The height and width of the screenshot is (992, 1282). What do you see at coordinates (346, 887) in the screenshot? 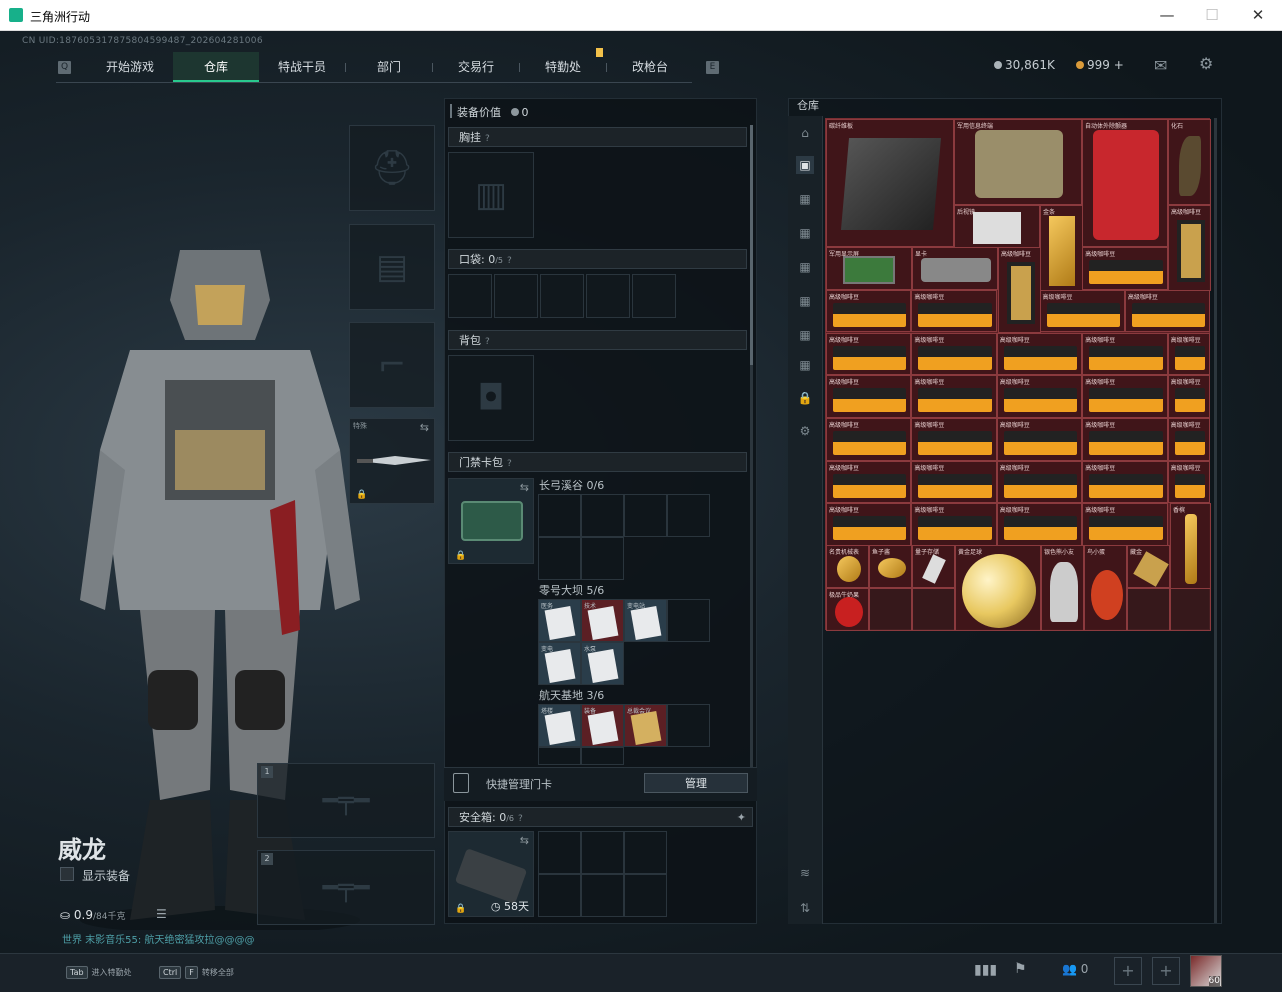
I see `secondary-weapon-slot: 2 ━╤━` at bounding box center [346, 887].